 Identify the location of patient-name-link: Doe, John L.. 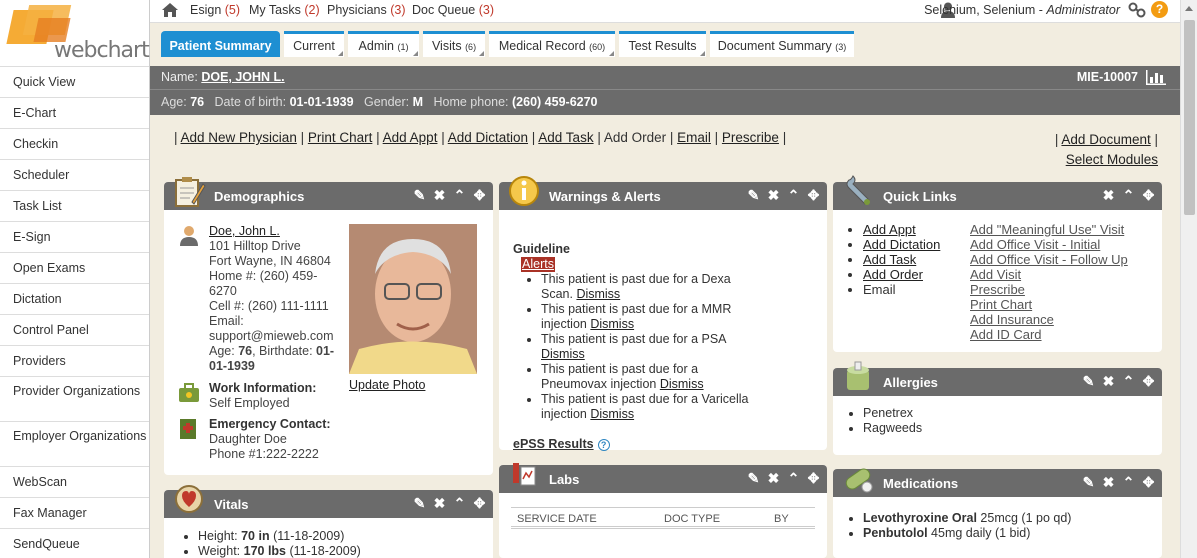
(244, 231).